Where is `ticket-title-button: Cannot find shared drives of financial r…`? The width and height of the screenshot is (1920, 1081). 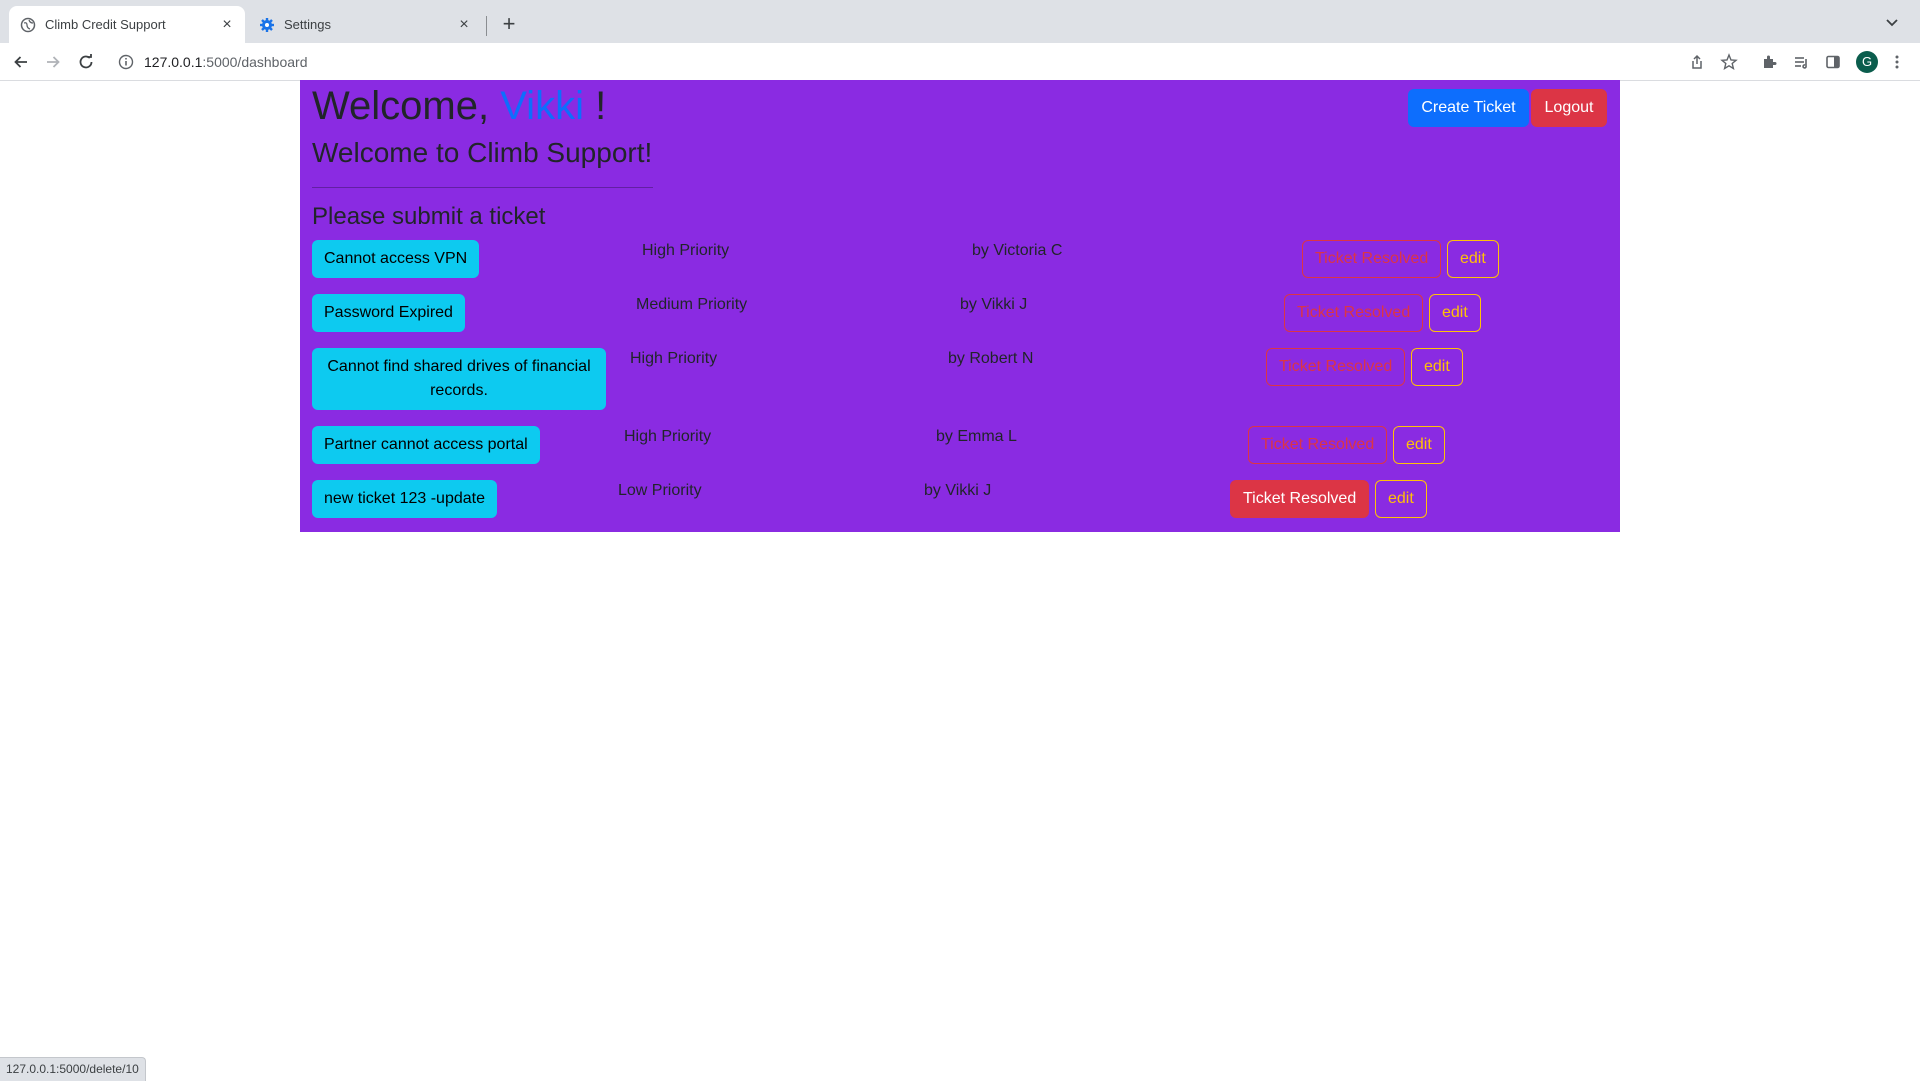
ticket-title-button: Cannot find shared drives of financial r… is located at coordinates (459, 379).